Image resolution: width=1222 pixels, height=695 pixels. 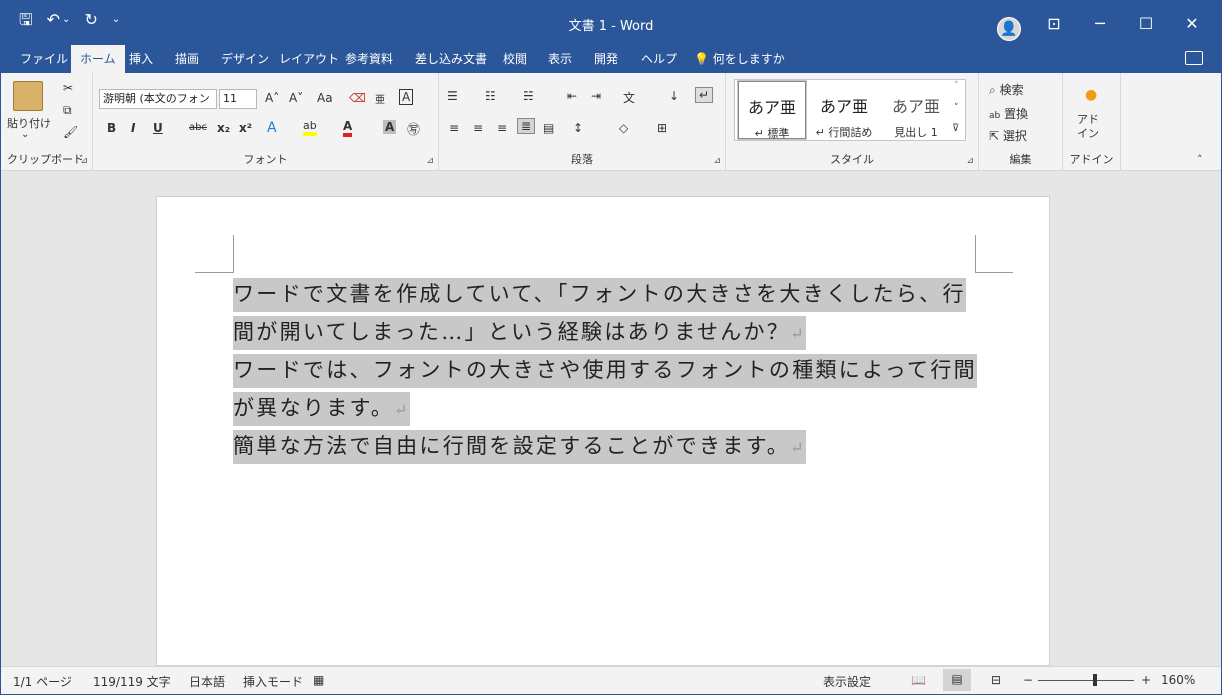 What do you see at coordinates (596, 96) in the screenshot?
I see `increase-indent-icon: ⇥` at bounding box center [596, 96].